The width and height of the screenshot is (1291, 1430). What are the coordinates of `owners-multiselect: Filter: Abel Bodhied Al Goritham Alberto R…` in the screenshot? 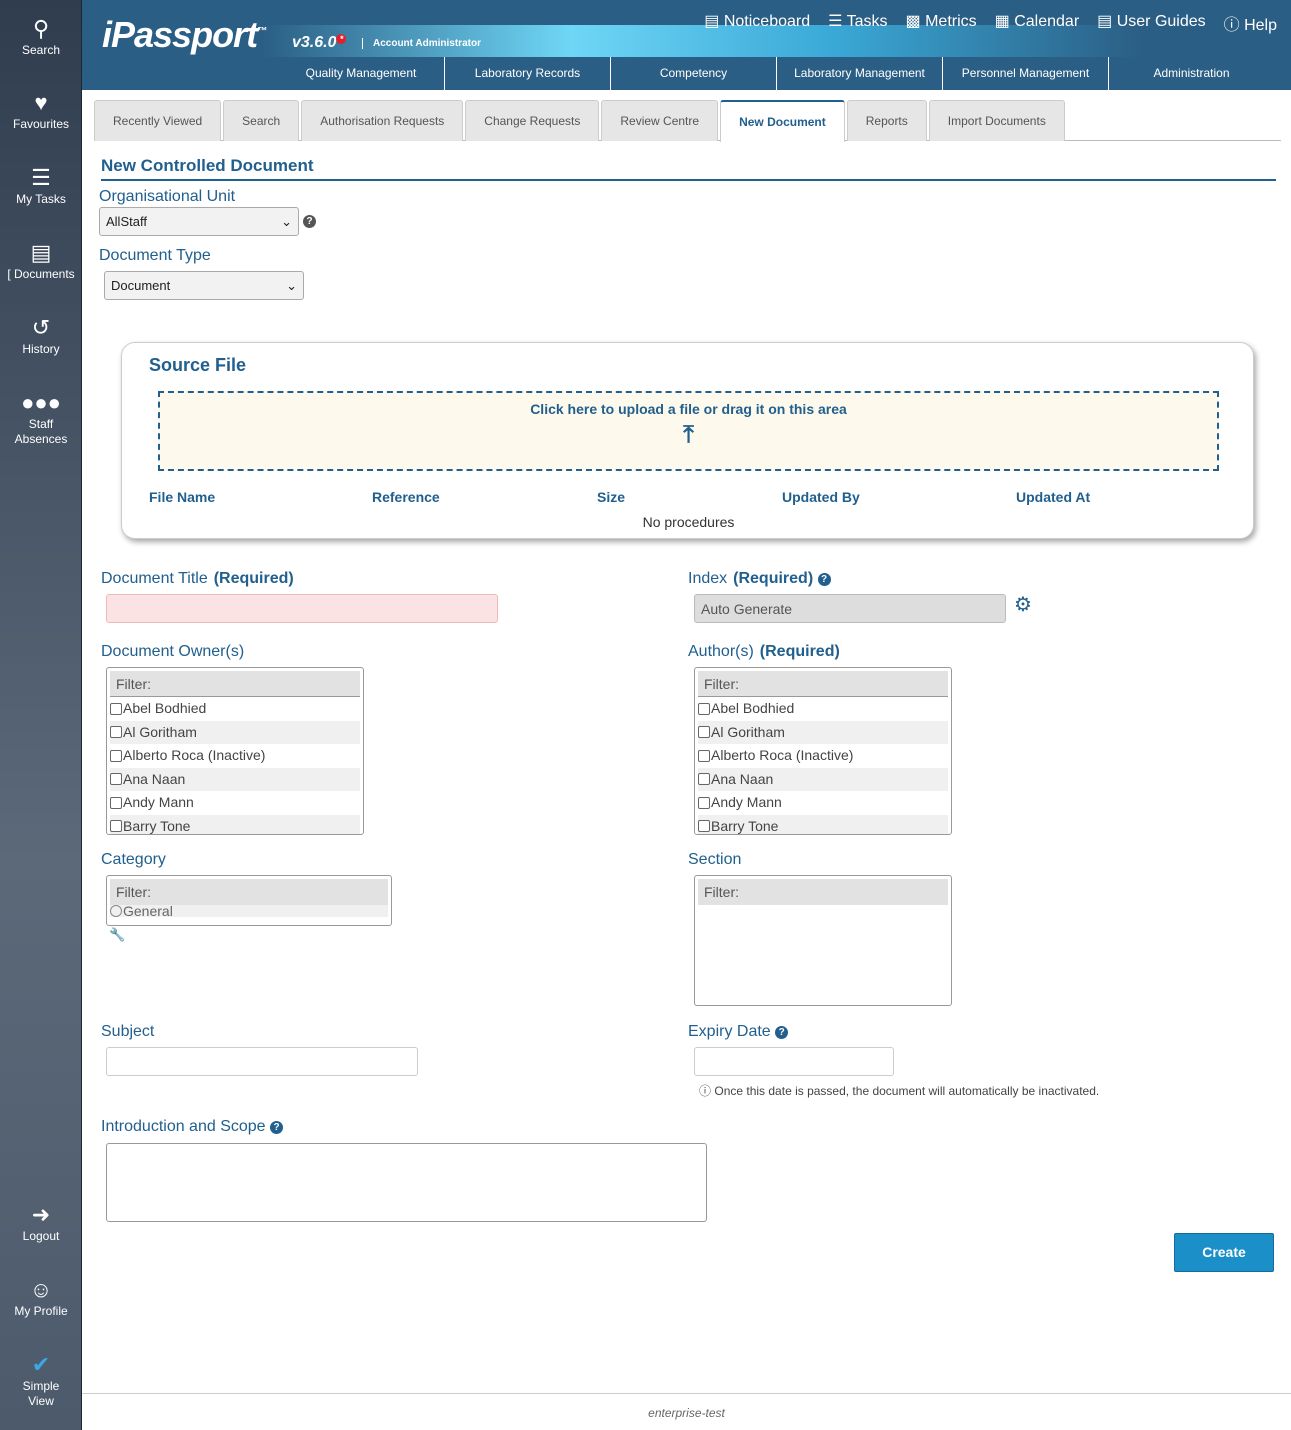 It's located at (235, 751).